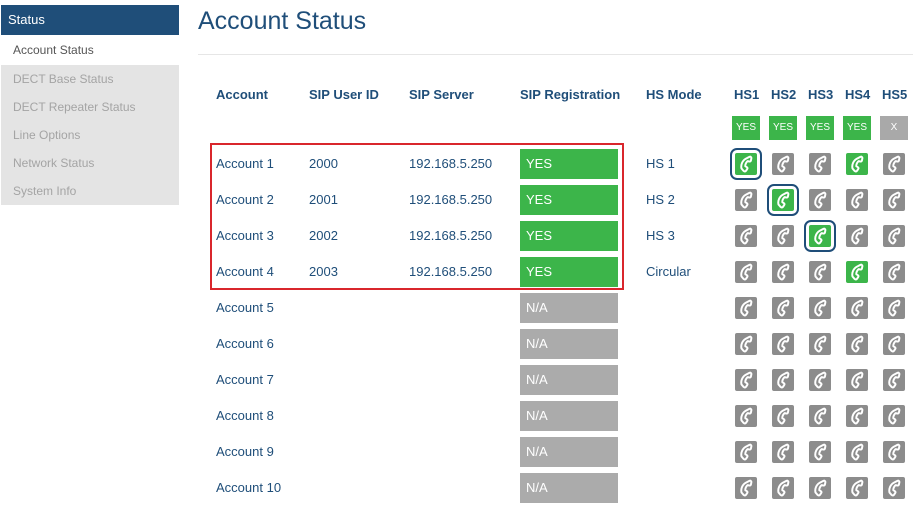 This screenshot has height=511, width=913. I want to click on column-header-sip-server: SIP Server, so click(441, 94).